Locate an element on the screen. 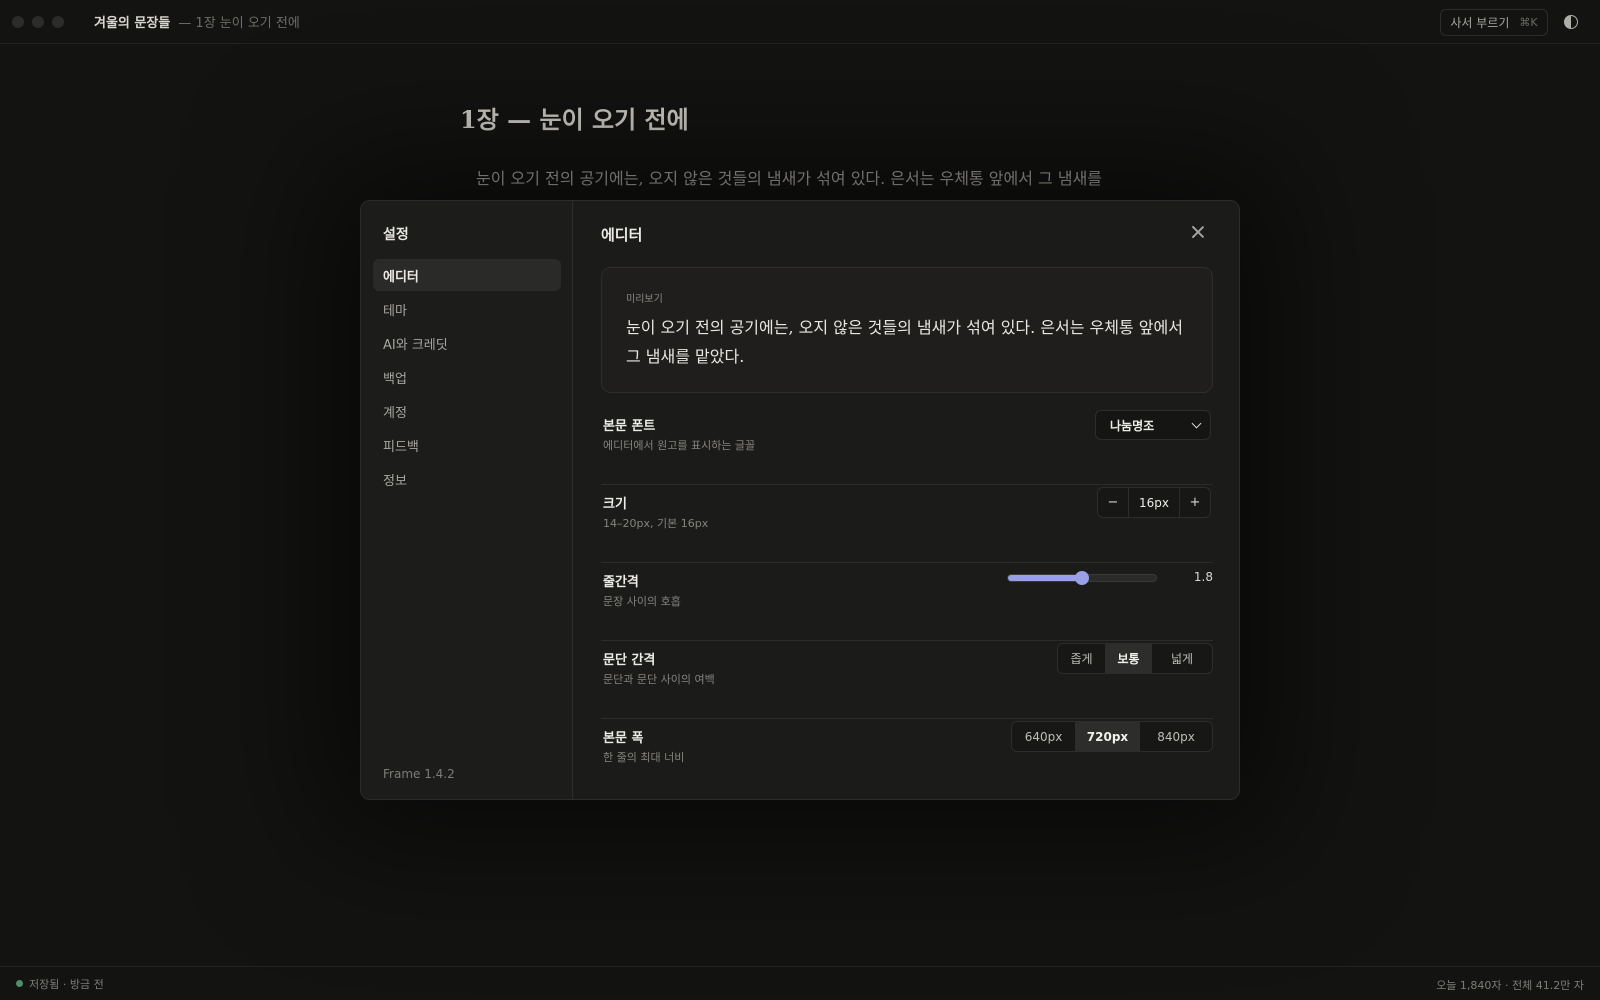 The height and width of the screenshot is (1000, 1600). dictionary-shortcut: ⌘K is located at coordinates (1528, 22).